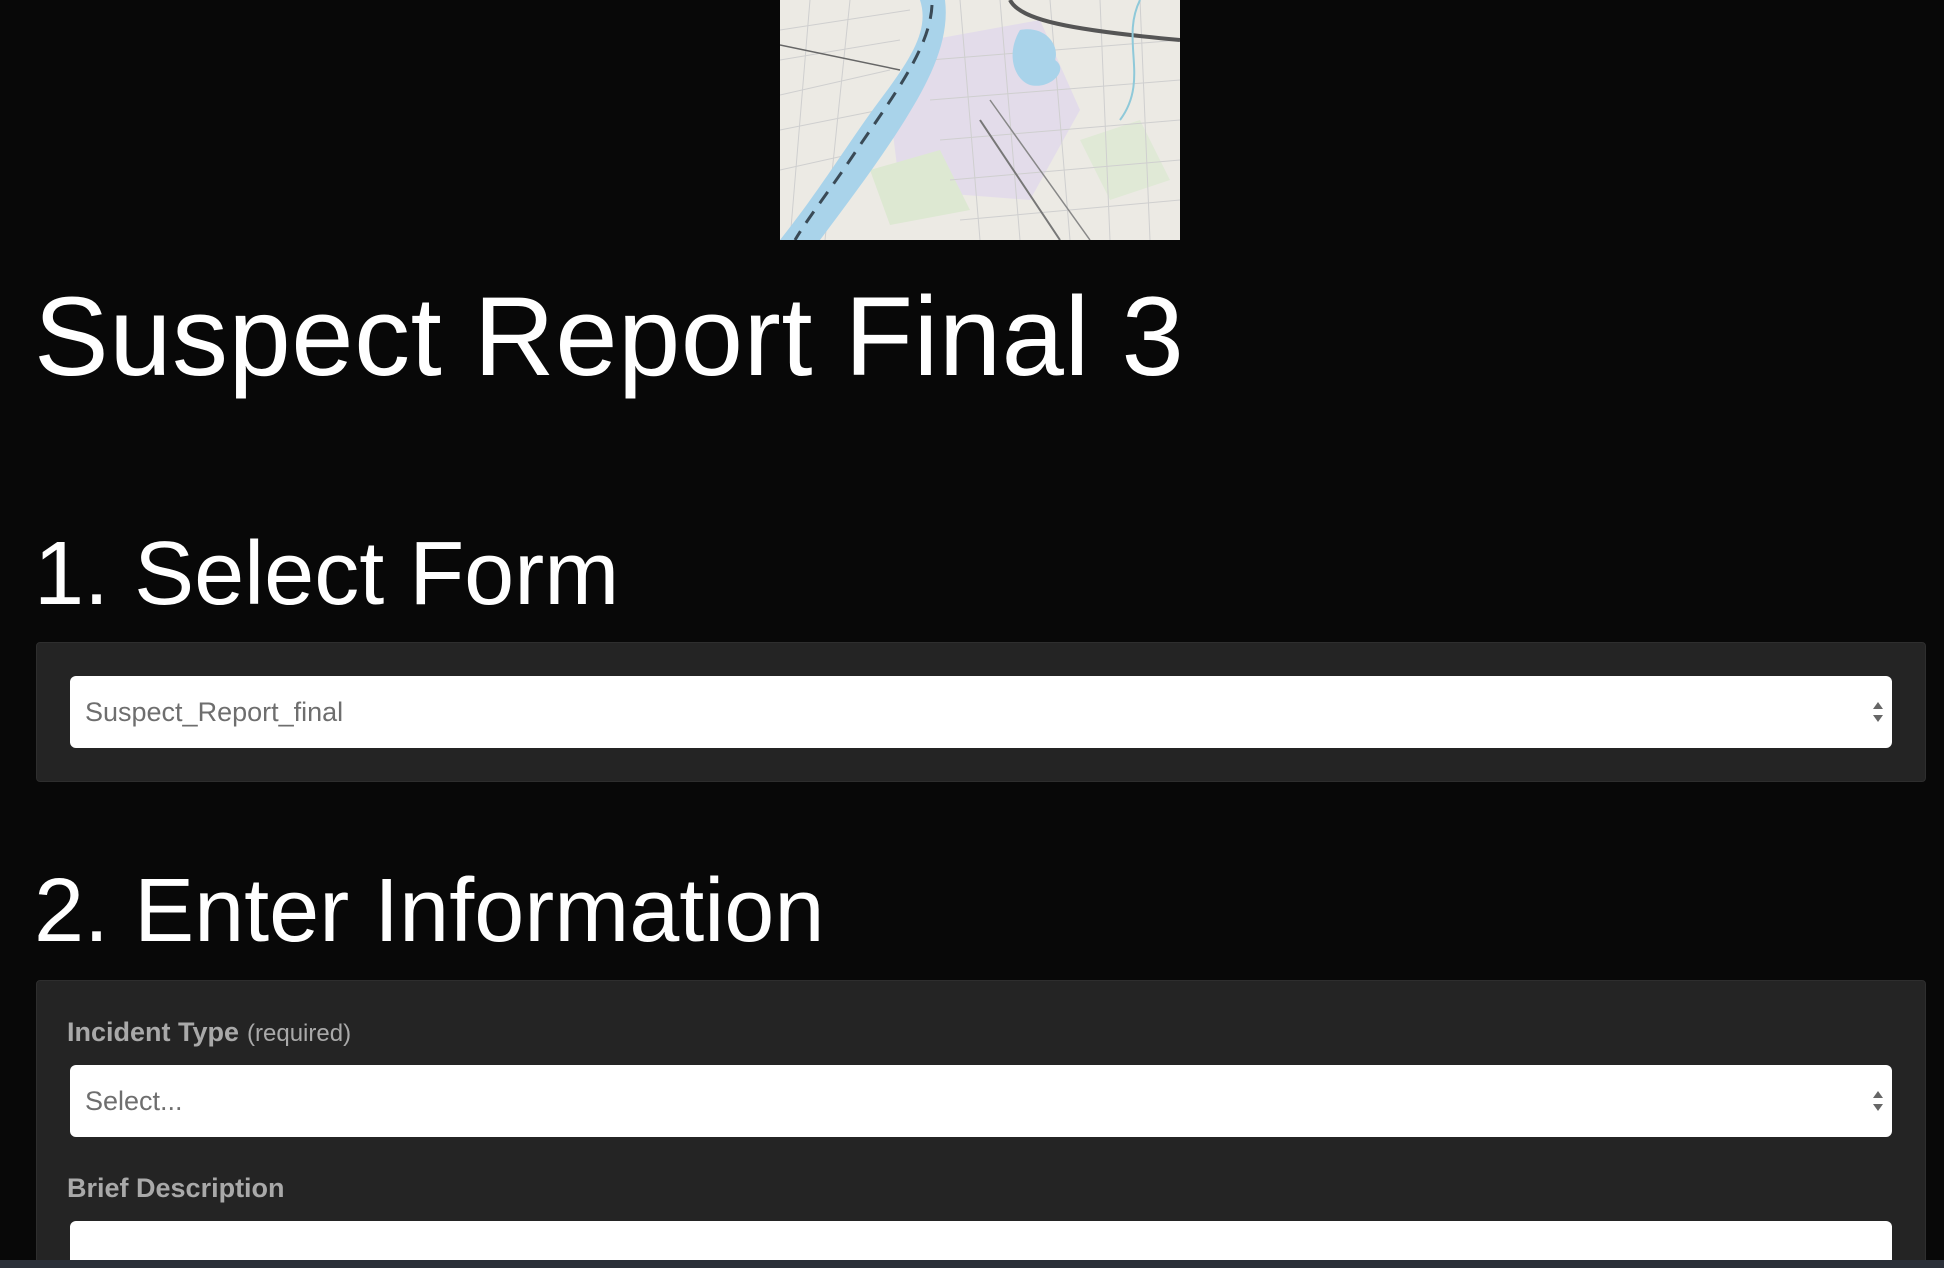  Describe the element at coordinates (153, 1032) in the screenshot. I see `incident-type-label-text: Incident Type` at that location.